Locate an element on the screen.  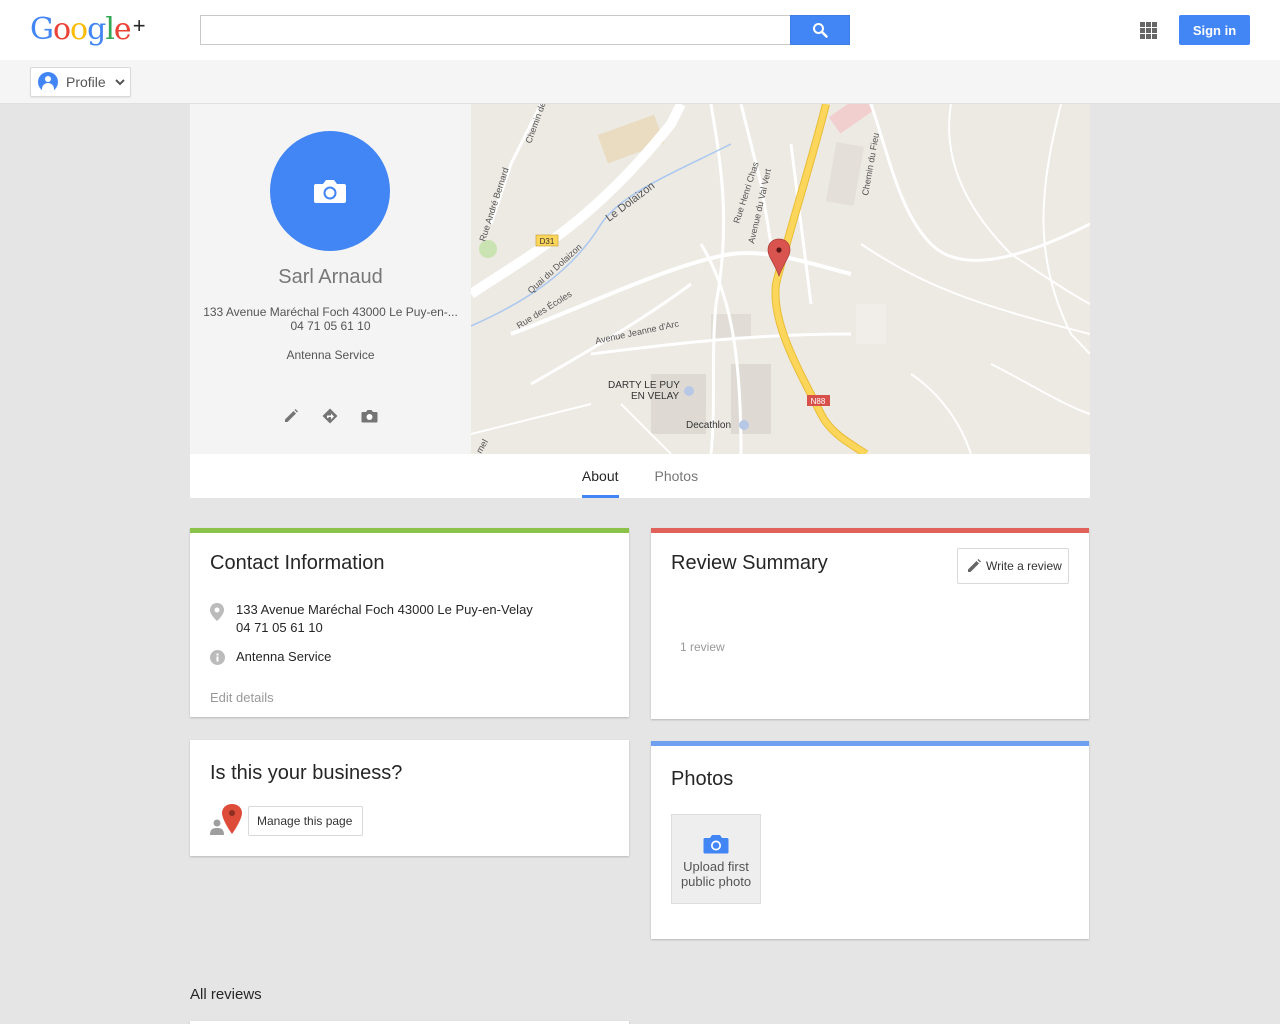
profile-tabs: About Photos is located at coordinates (640, 476).